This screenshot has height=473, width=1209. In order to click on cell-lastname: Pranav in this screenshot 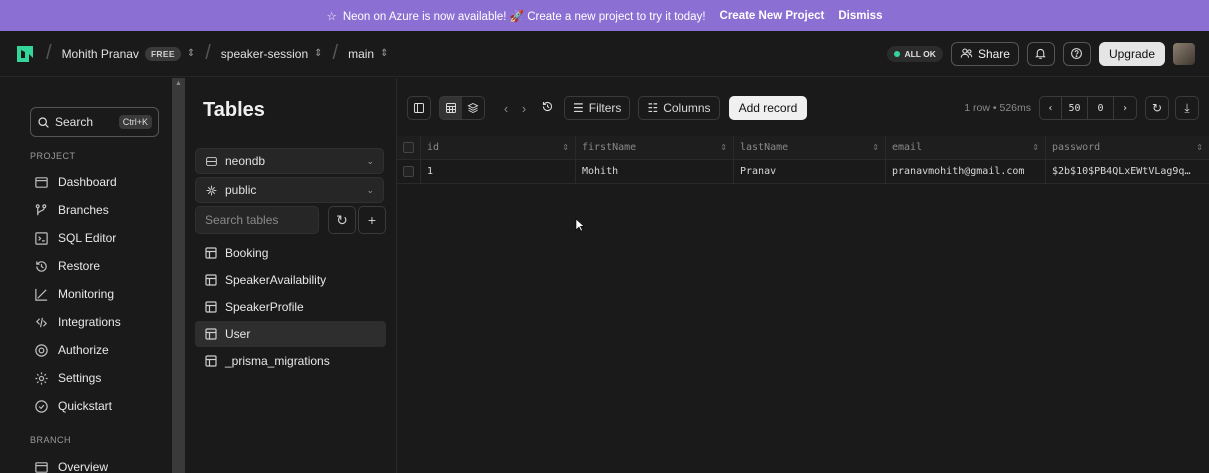, I will do `click(810, 171)`.